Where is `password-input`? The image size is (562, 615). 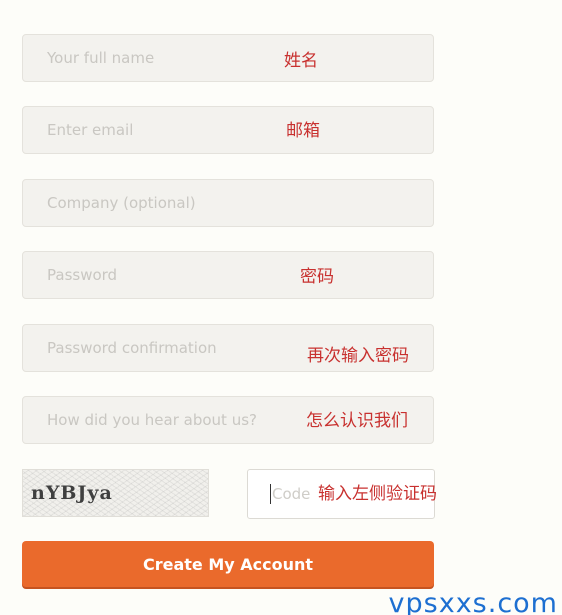
password-input is located at coordinates (228, 275).